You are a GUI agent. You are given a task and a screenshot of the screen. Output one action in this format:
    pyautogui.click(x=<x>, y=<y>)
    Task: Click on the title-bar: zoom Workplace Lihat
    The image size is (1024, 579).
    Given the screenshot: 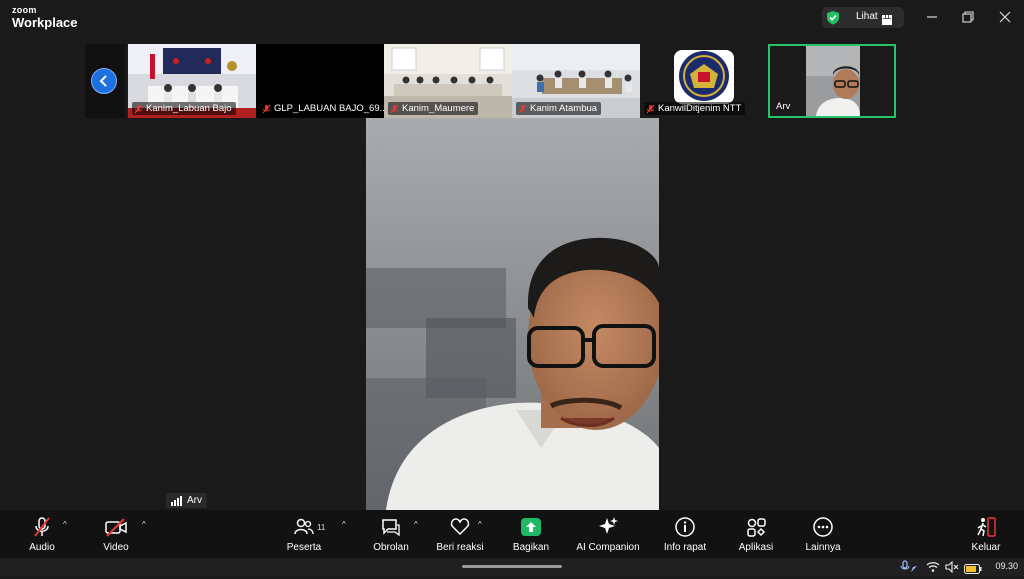 What is the action you would take?
    pyautogui.click(x=512, y=17)
    